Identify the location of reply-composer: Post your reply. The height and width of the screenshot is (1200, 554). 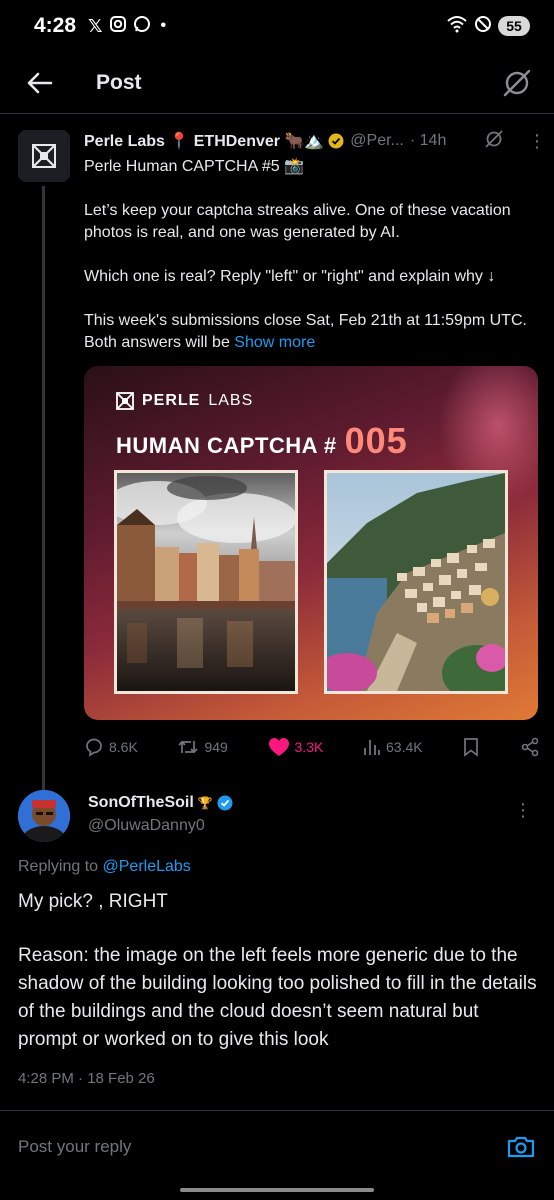
(277, 1147).